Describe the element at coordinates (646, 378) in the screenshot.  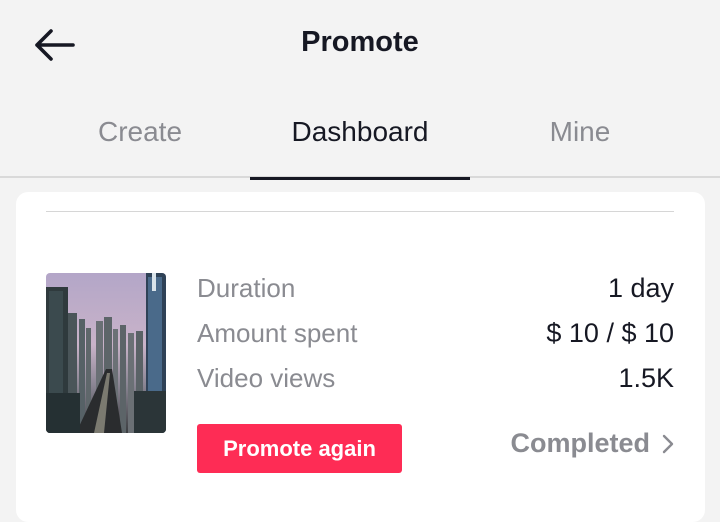
I see `video-views-value: 1.5K` at that location.